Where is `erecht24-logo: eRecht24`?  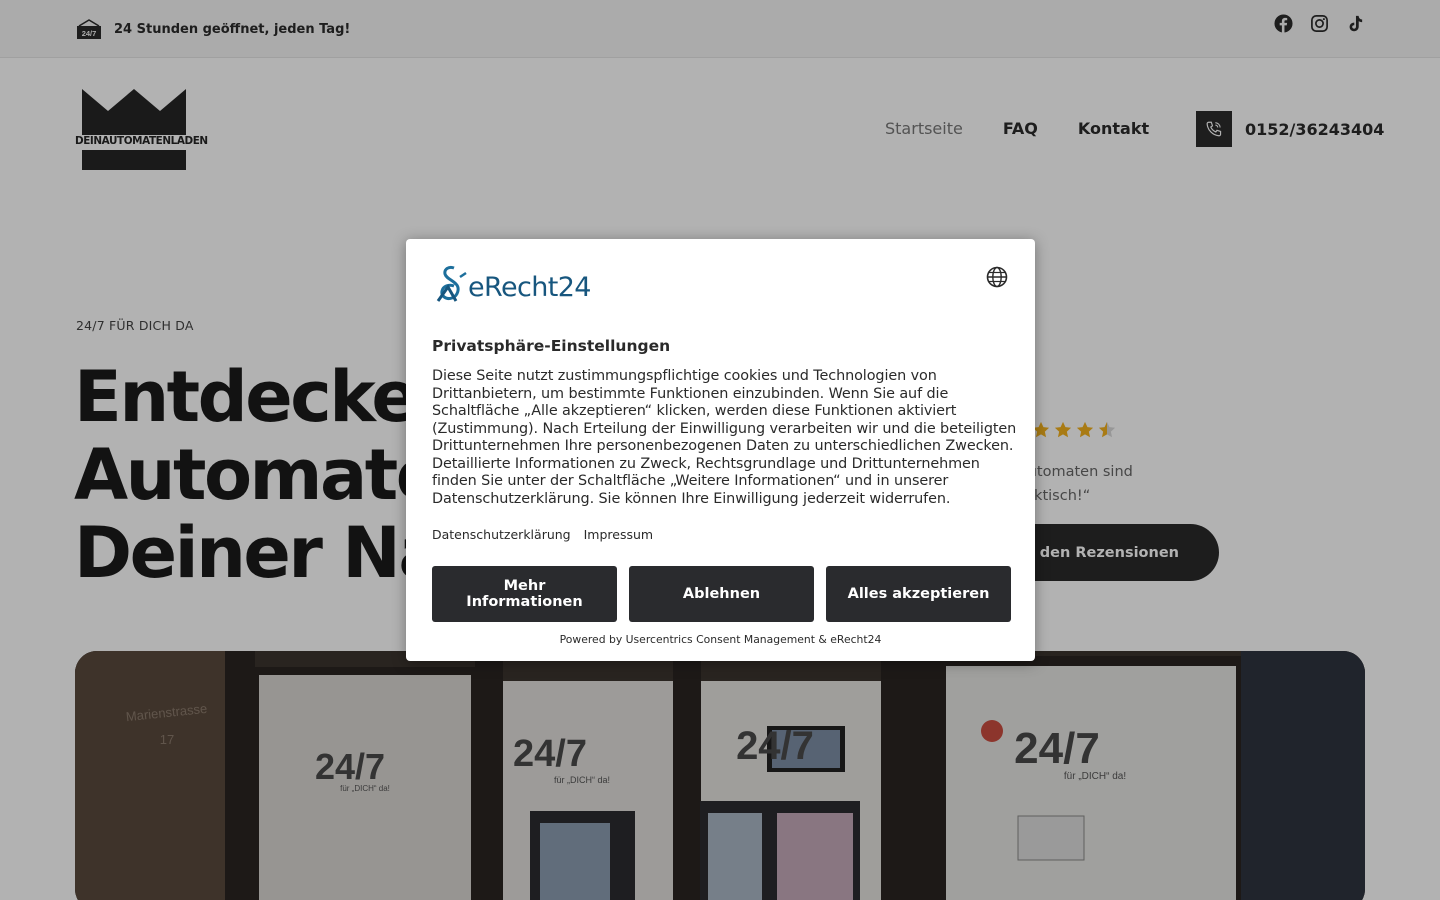 erecht24-logo: eRecht24 is located at coordinates (511, 285).